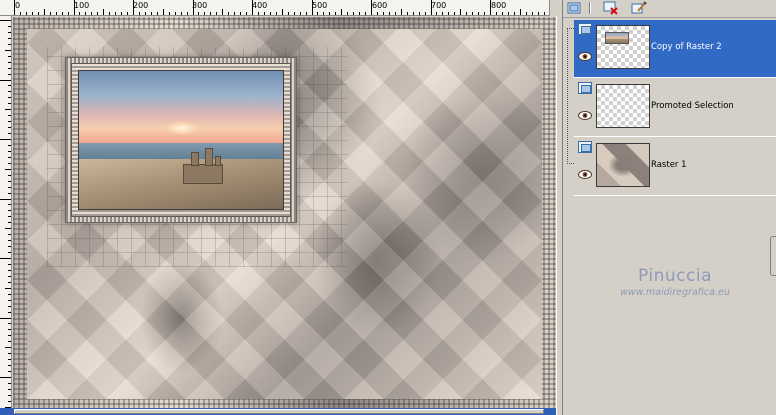  What do you see at coordinates (585, 29) in the screenshot?
I see `raster-layer-icon` at bounding box center [585, 29].